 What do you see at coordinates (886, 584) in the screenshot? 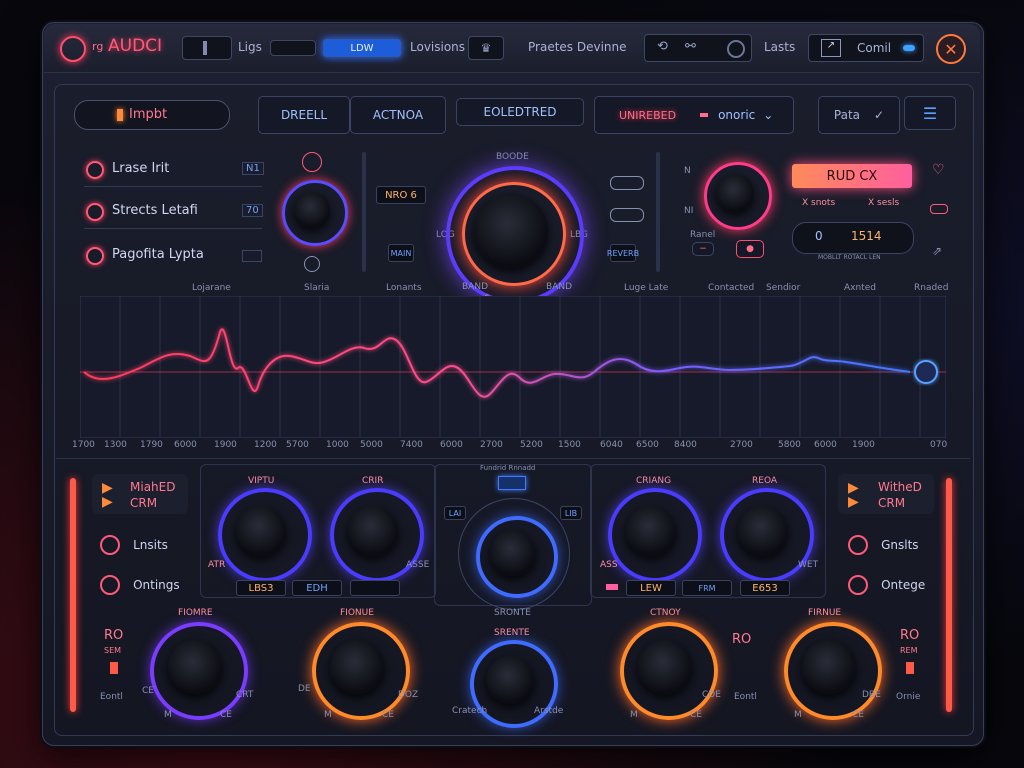
I see `lower-right-item: Ontege` at bounding box center [886, 584].